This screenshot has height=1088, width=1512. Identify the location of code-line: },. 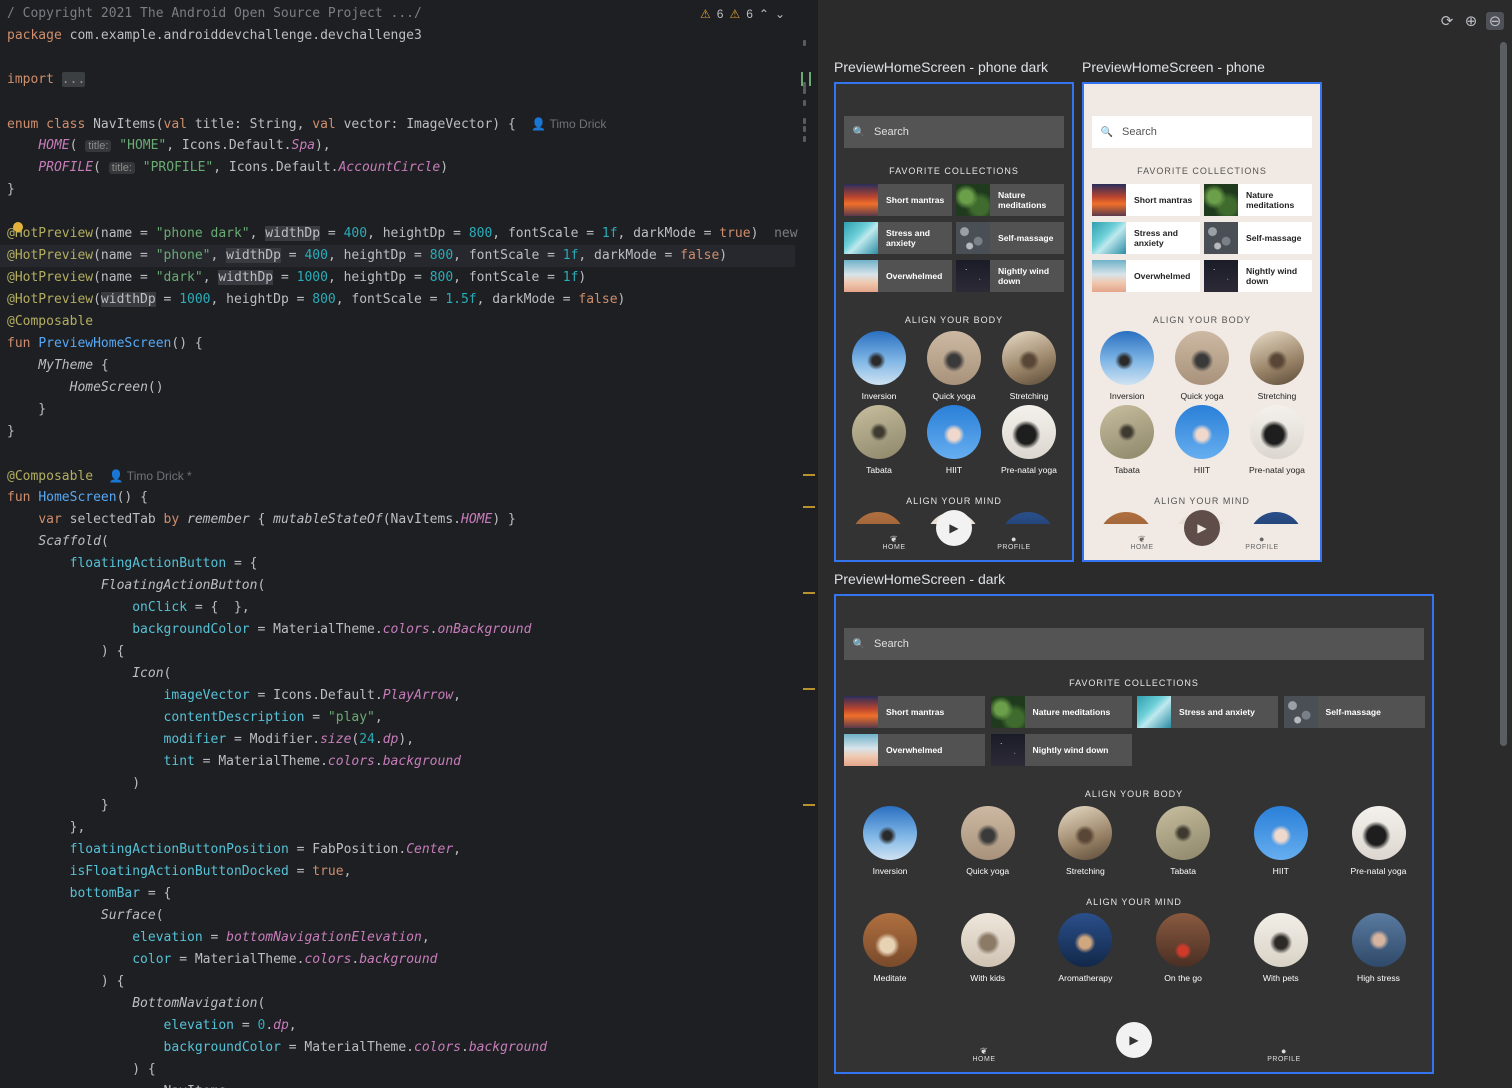
(46, 828).